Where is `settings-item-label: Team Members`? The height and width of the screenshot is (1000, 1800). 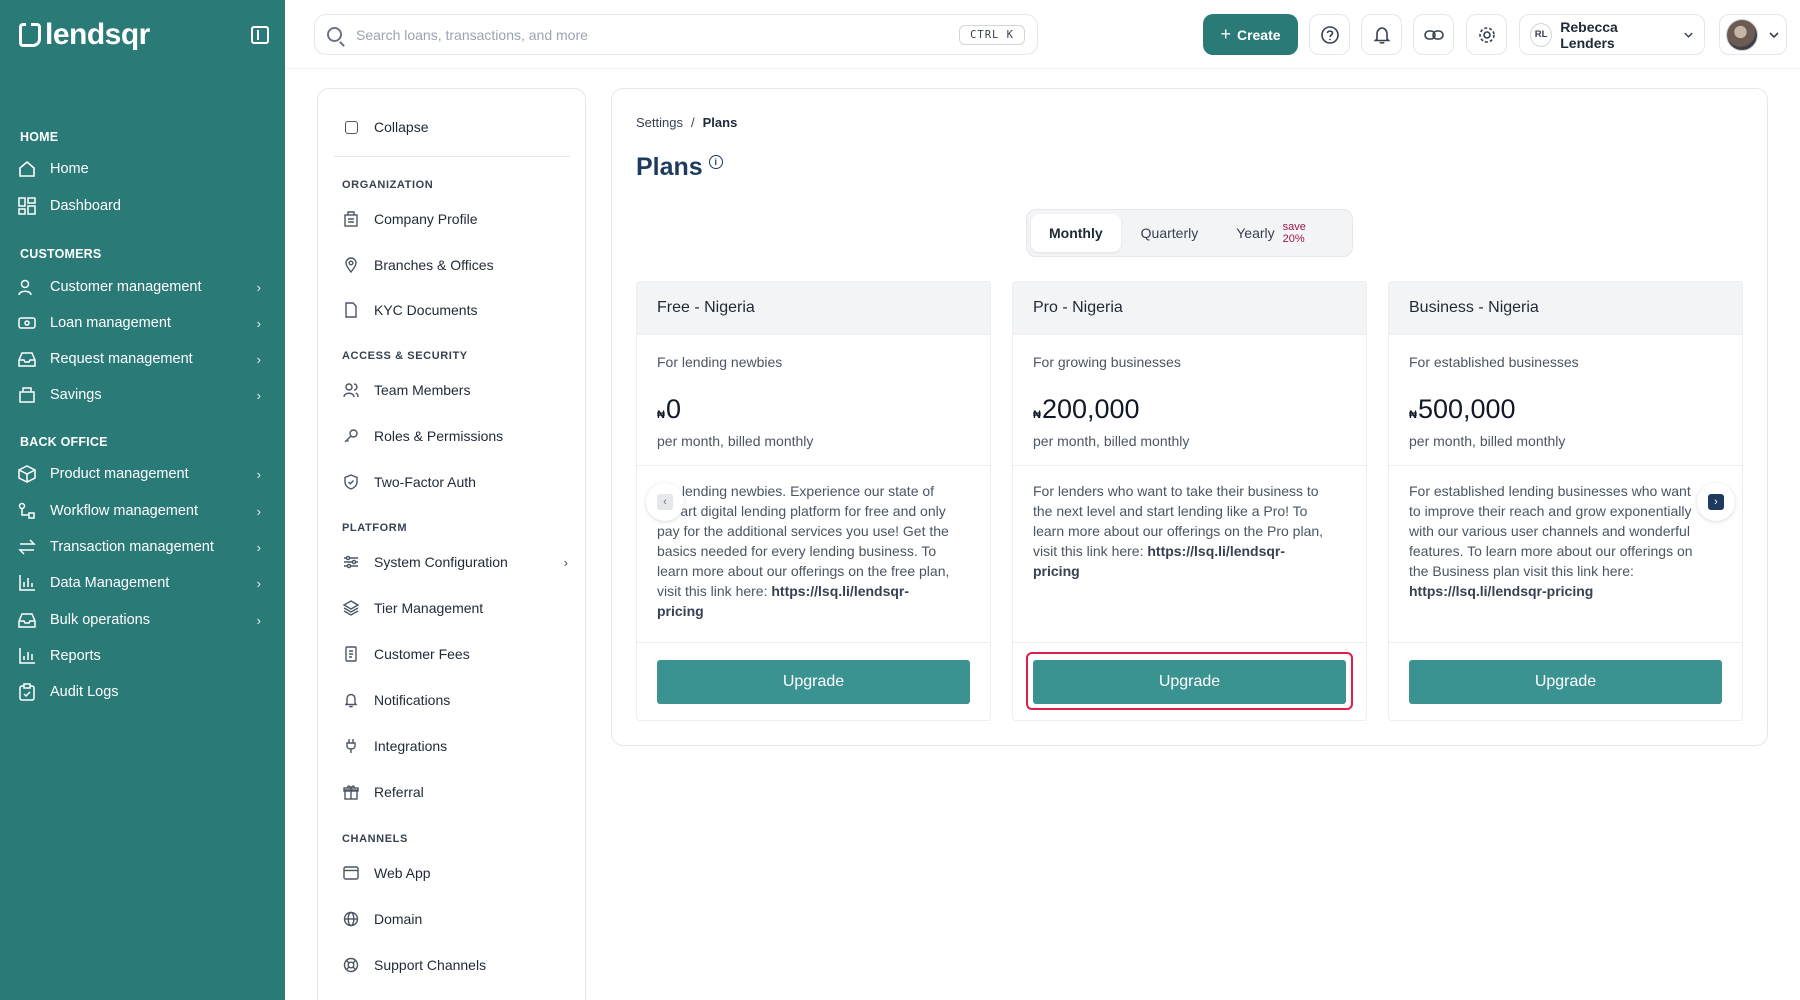
settings-item-label: Team Members is located at coordinates (422, 390).